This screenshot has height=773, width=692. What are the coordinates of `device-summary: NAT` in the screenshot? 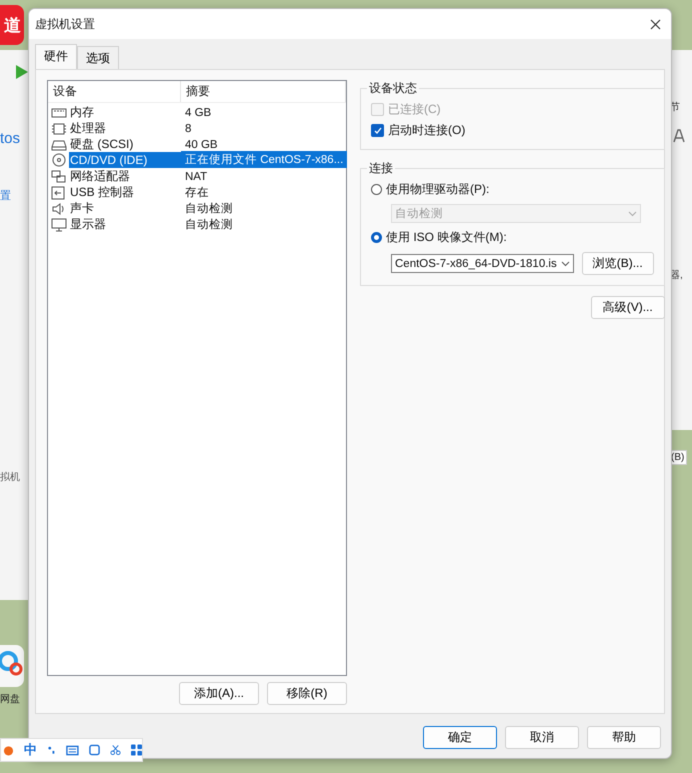 It's located at (263, 177).